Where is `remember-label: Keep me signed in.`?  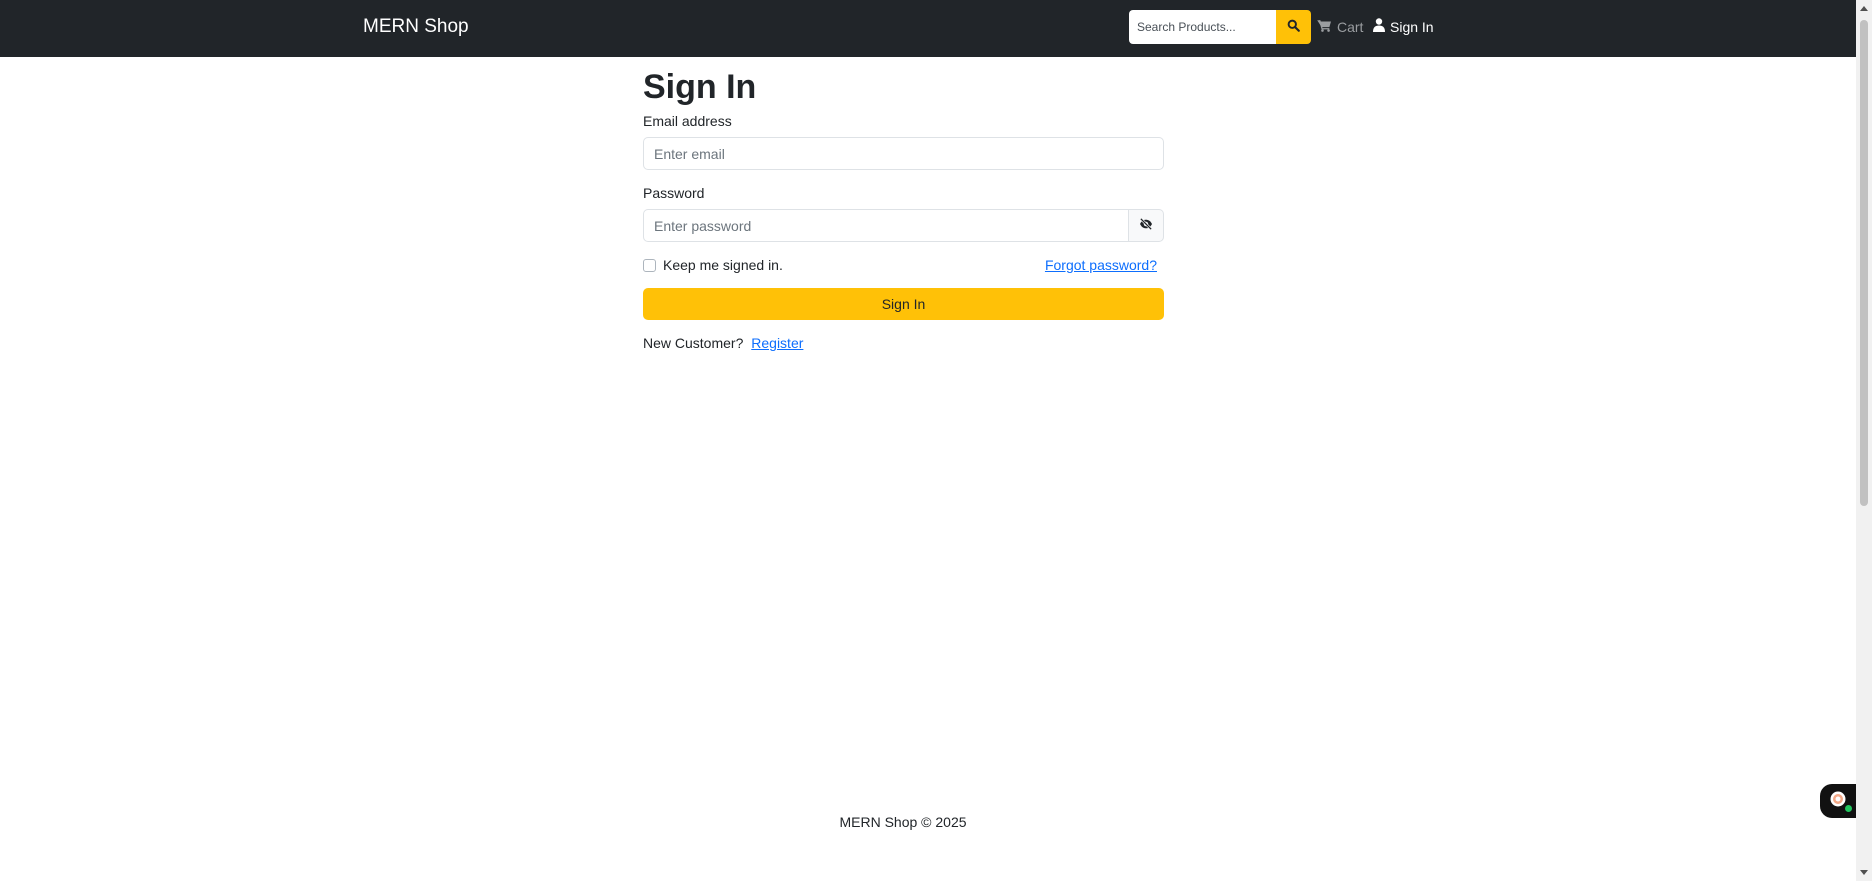 remember-label: Keep me signed in. is located at coordinates (723, 265).